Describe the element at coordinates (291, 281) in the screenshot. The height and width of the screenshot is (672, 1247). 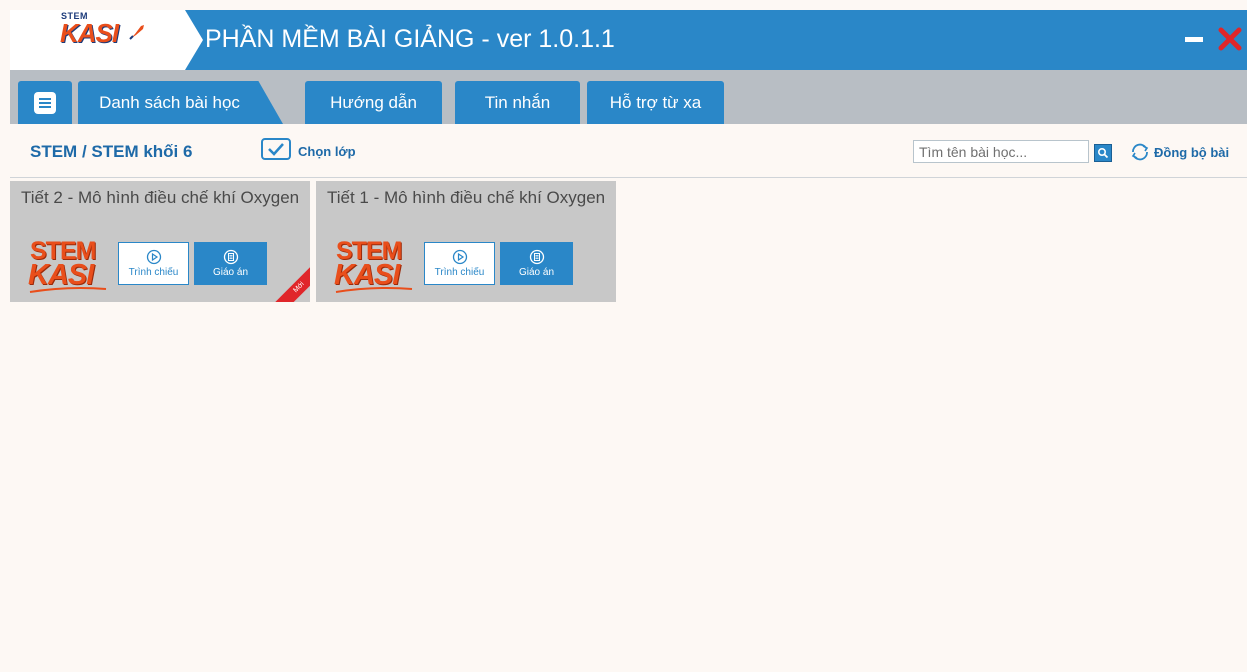
I see `new-badge: Mới` at that location.